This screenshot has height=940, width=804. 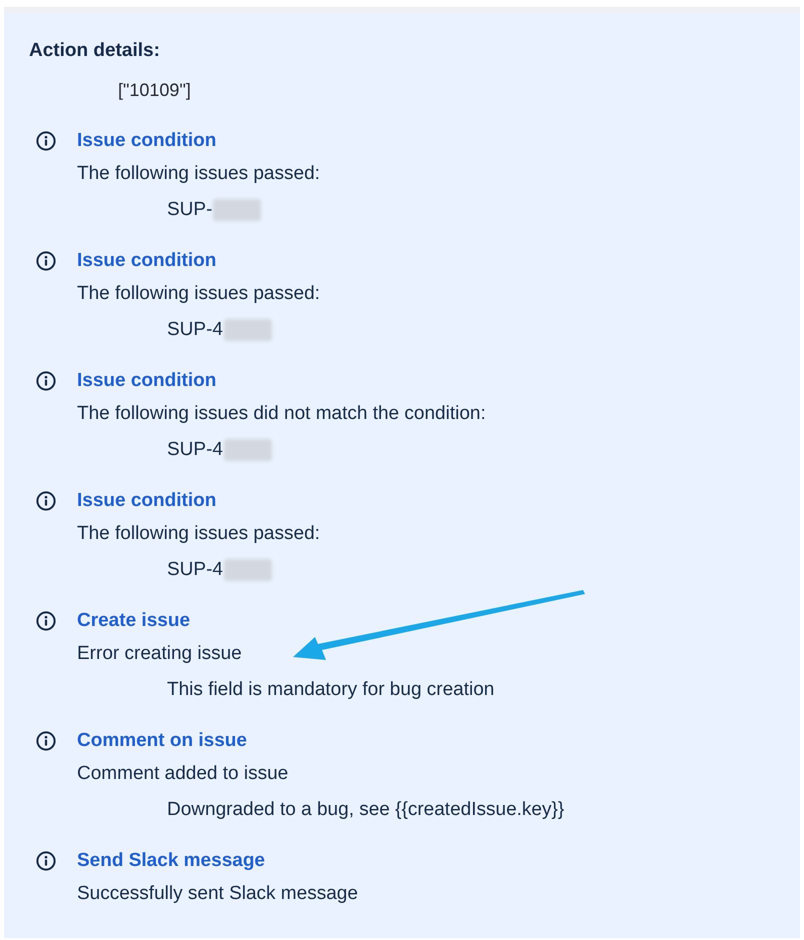 I want to click on entry-detail: SUP-, so click(x=189, y=210).